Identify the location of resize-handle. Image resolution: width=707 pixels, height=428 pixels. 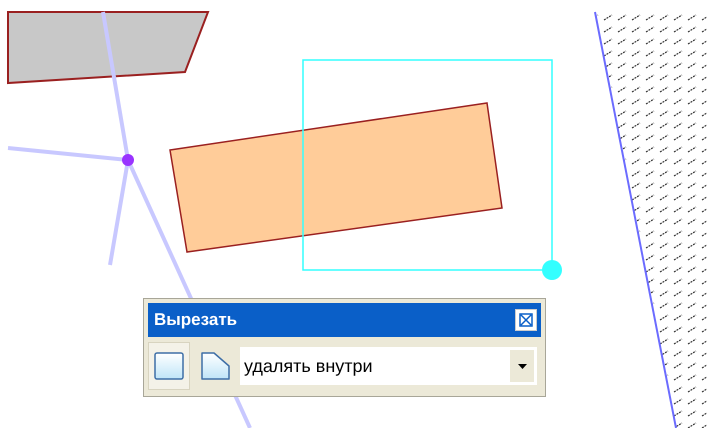
(552, 270).